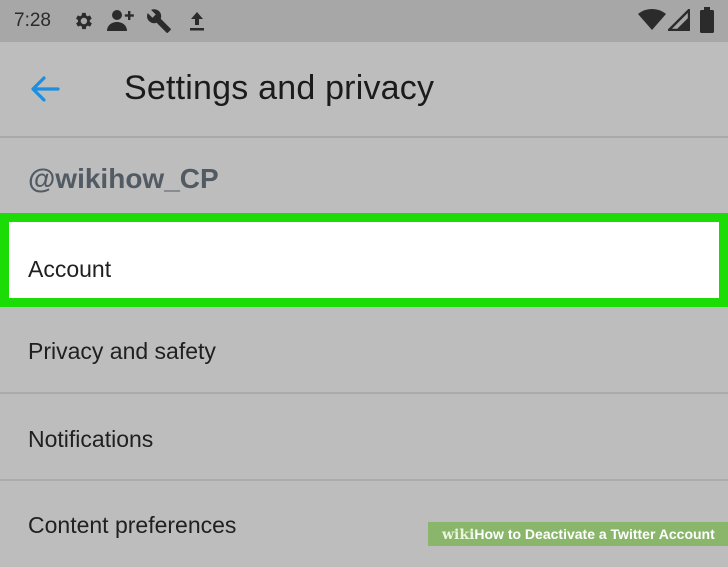 This screenshot has width=728, height=567. What do you see at coordinates (679, 20) in the screenshot?
I see `signal-icon` at bounding box center [679, 20].